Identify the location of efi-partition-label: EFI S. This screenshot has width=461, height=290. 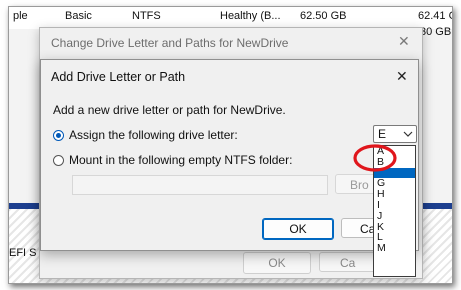
(23, 253).